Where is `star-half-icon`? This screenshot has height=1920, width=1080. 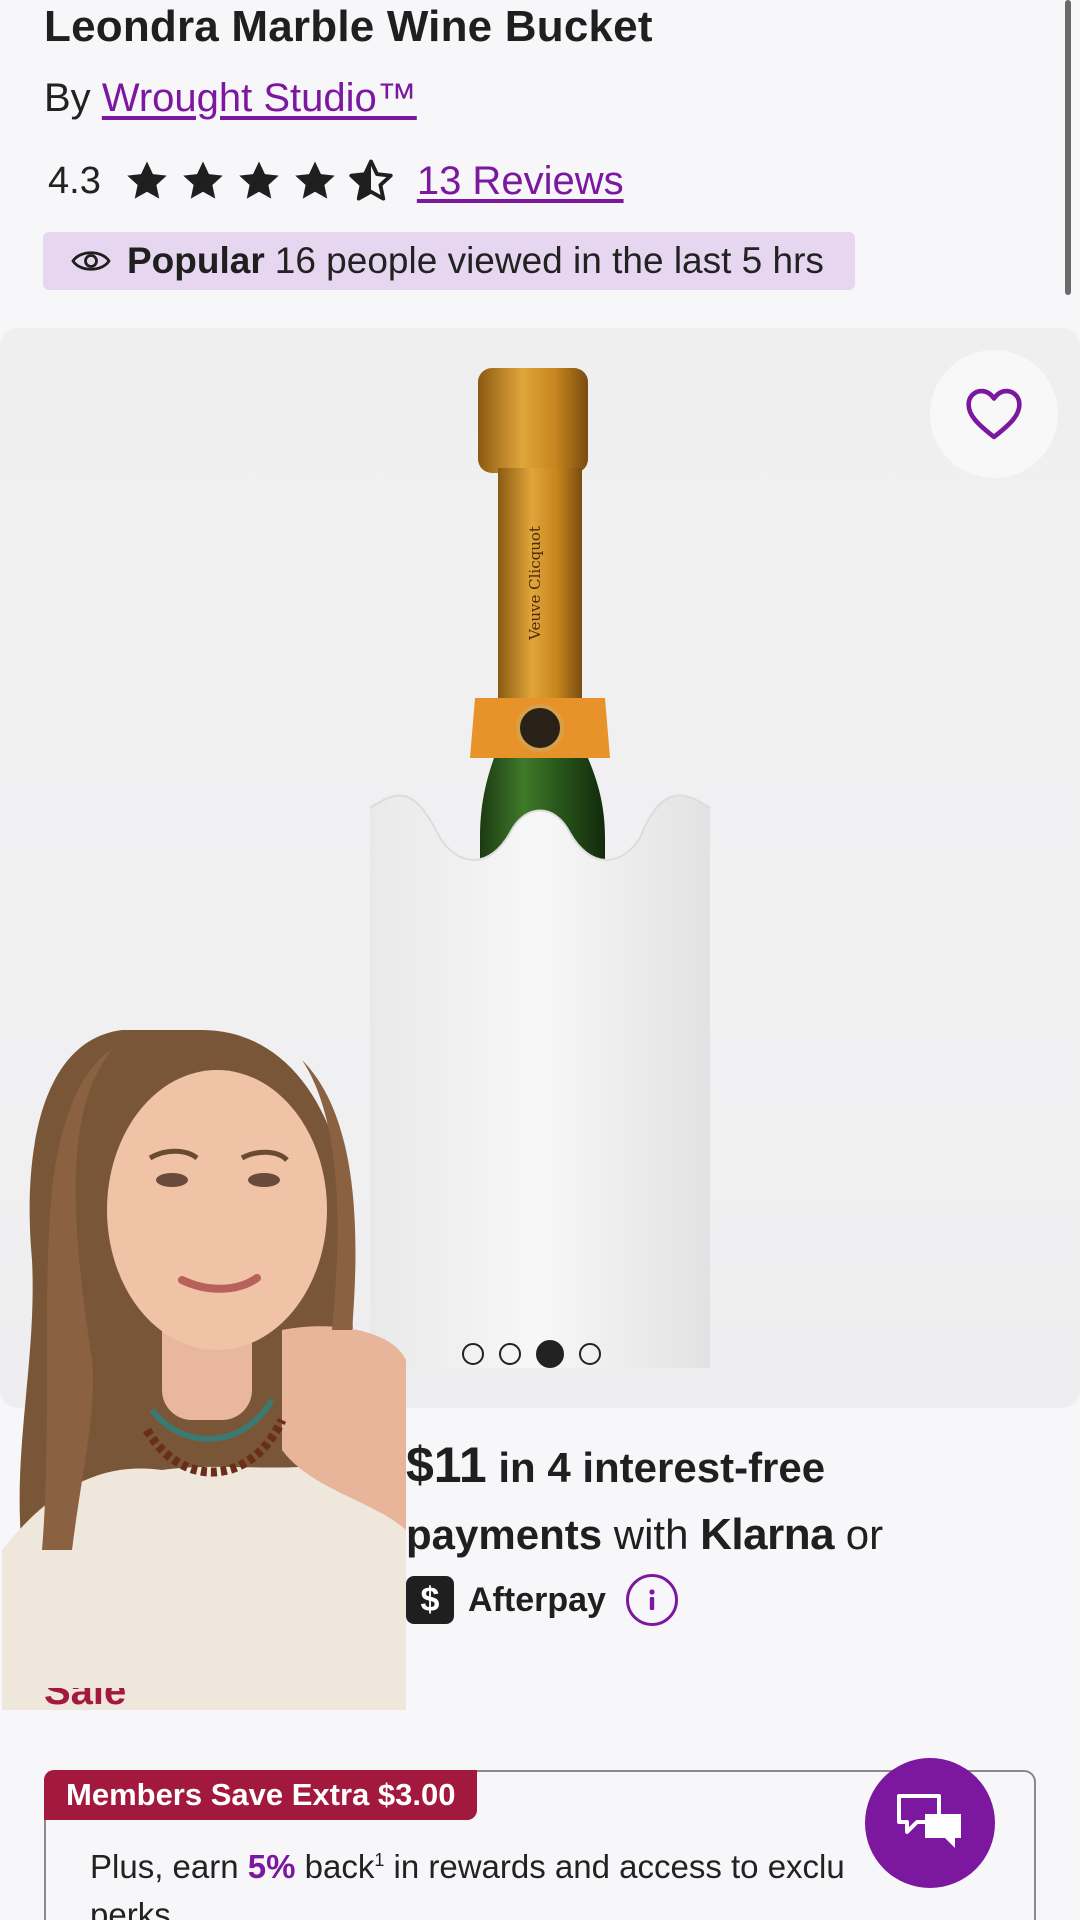
star-half-icon is located at coordinates (371, 180).